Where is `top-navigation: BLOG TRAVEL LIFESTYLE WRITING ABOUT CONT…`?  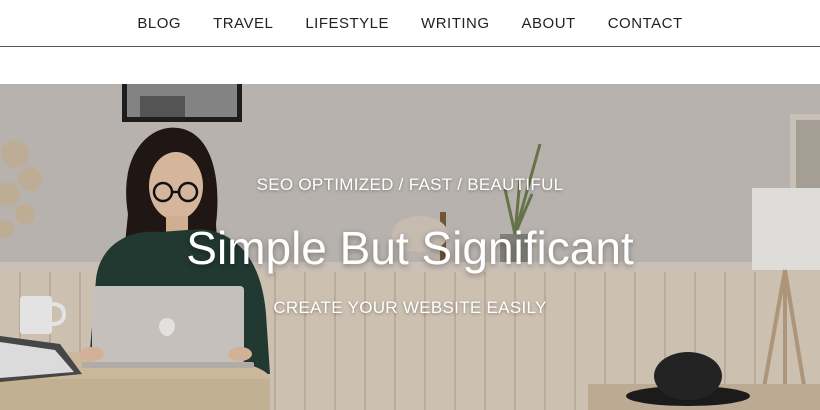 top-navigation: BLOG TRAVEL LIFESTYLE WRITING ABOUT CONT… is located at coordinates (410, 23).